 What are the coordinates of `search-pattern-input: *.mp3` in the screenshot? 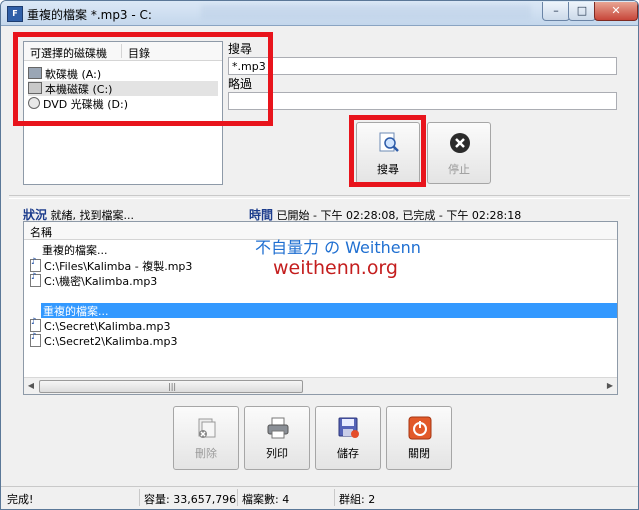 It's located at (422, 66).